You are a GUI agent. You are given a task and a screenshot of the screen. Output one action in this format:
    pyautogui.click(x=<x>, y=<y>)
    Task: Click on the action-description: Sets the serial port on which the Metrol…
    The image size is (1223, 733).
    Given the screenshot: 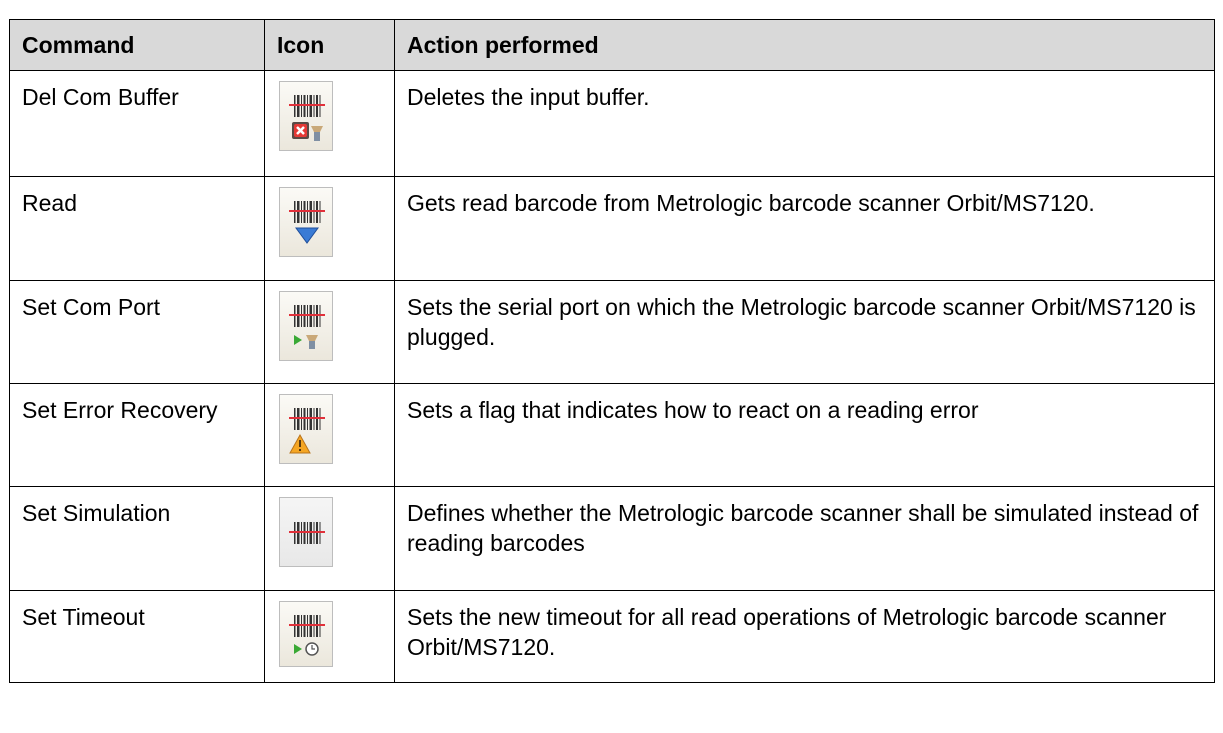 What is the action you would take?
    pyautogui.click(x=804, y=332)
    